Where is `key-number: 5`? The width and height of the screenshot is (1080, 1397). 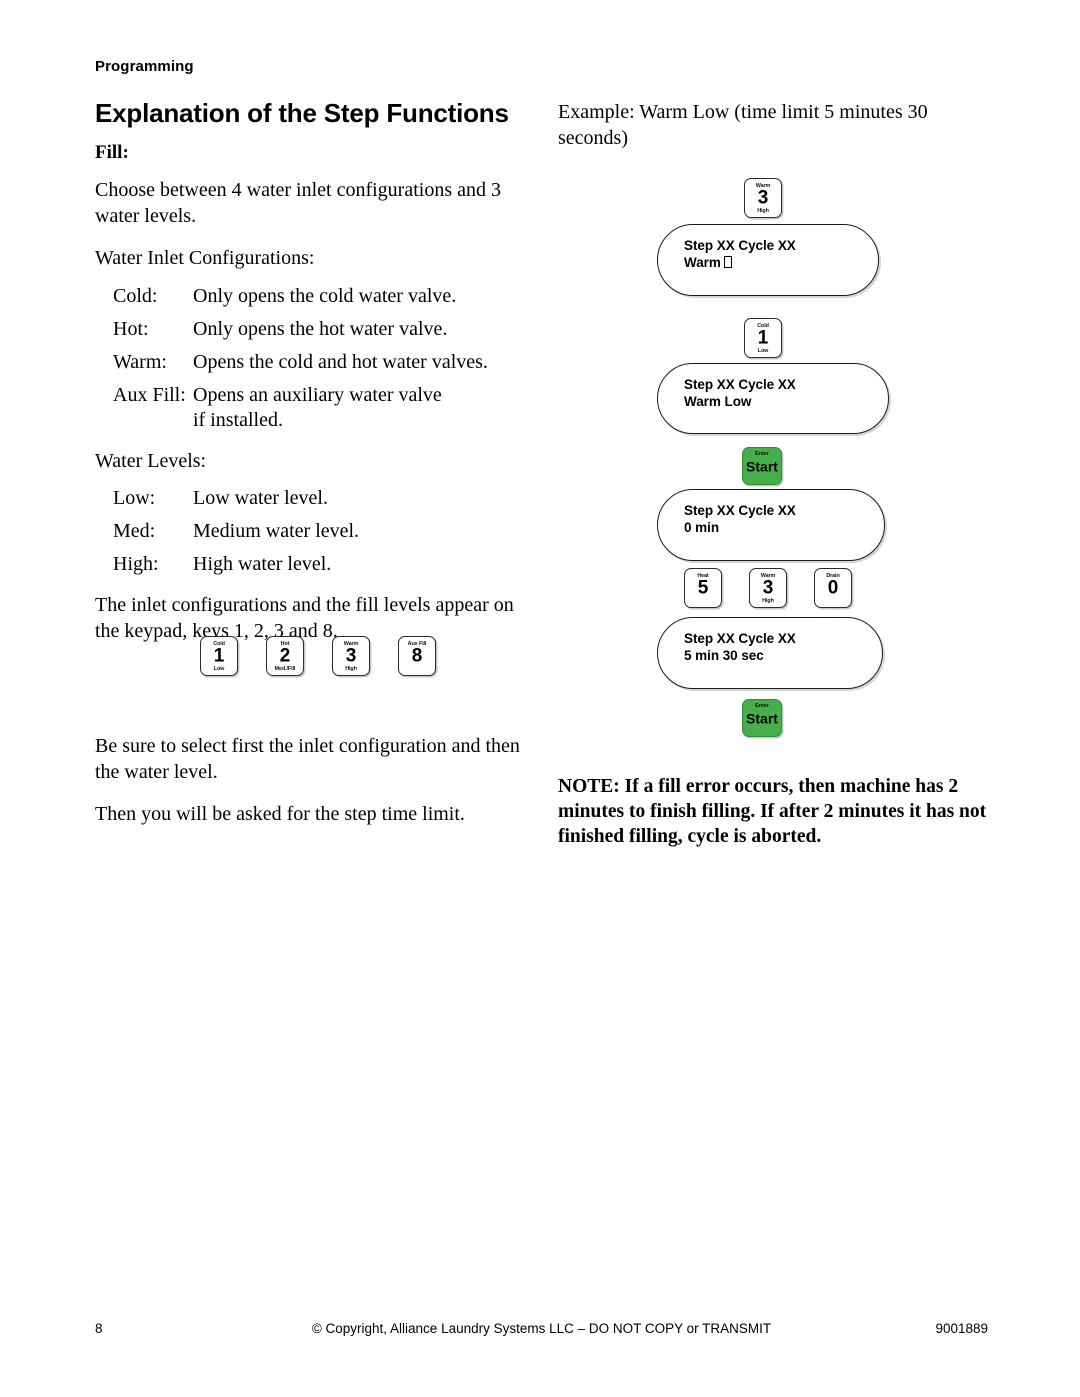 key-number: 5 is located at coordinates (703, 588).